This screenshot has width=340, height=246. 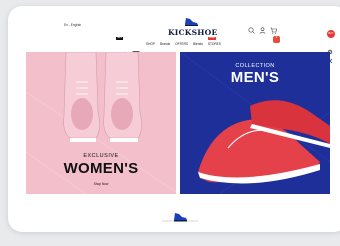 I want to click on footer-logo, so click(x=180, y=217).